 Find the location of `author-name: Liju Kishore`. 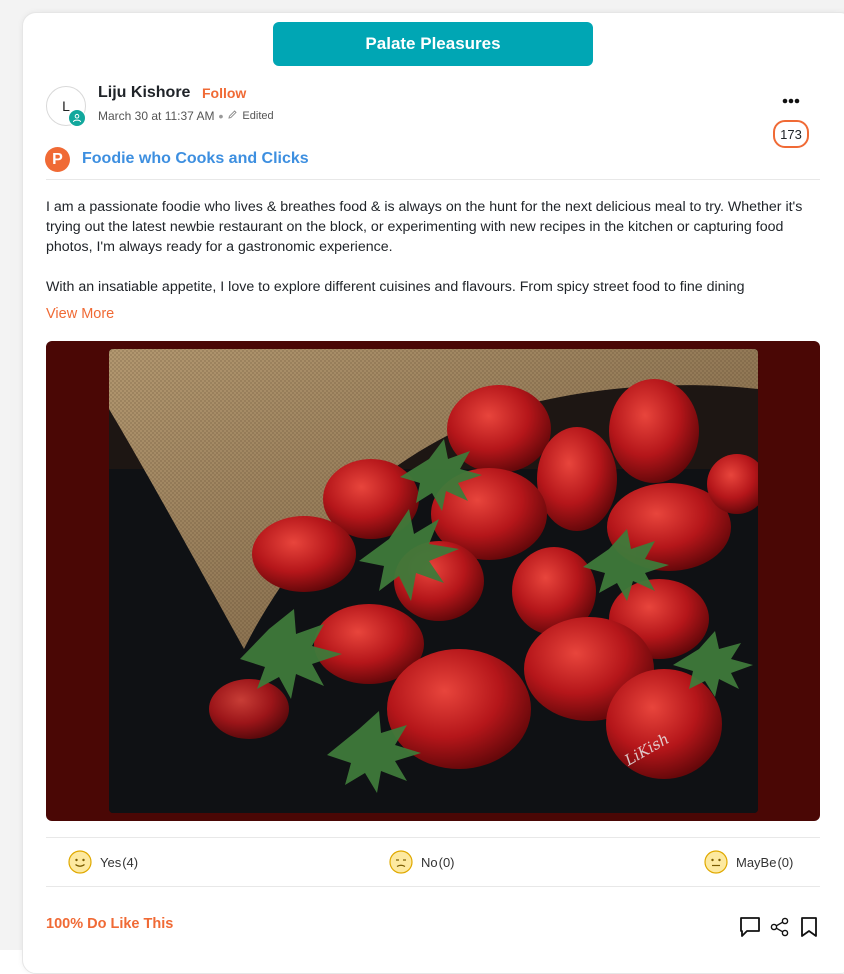

author-name: Liju Kishore is located at coordinates (144, 93).